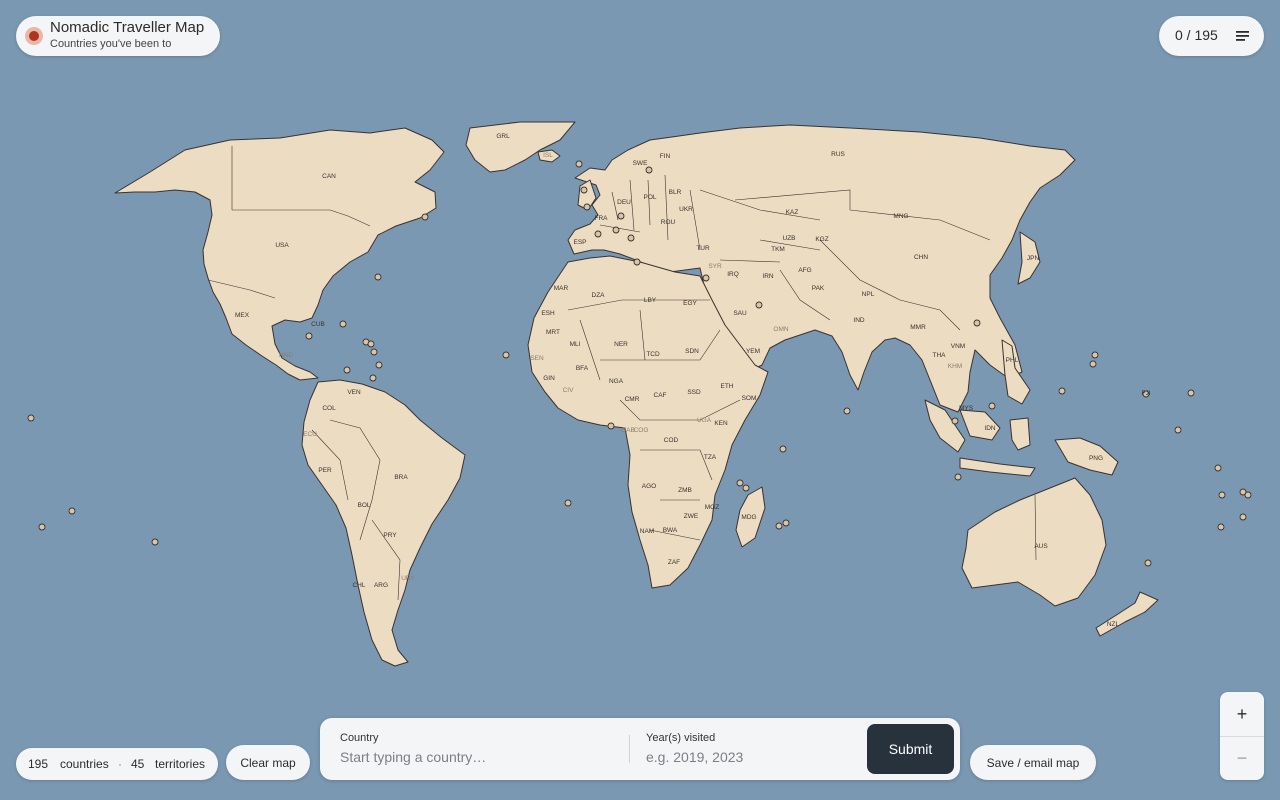  Describe the element at coordinates (310, 434) in the screenshot. I see `country-code-label: ECU` at that location.